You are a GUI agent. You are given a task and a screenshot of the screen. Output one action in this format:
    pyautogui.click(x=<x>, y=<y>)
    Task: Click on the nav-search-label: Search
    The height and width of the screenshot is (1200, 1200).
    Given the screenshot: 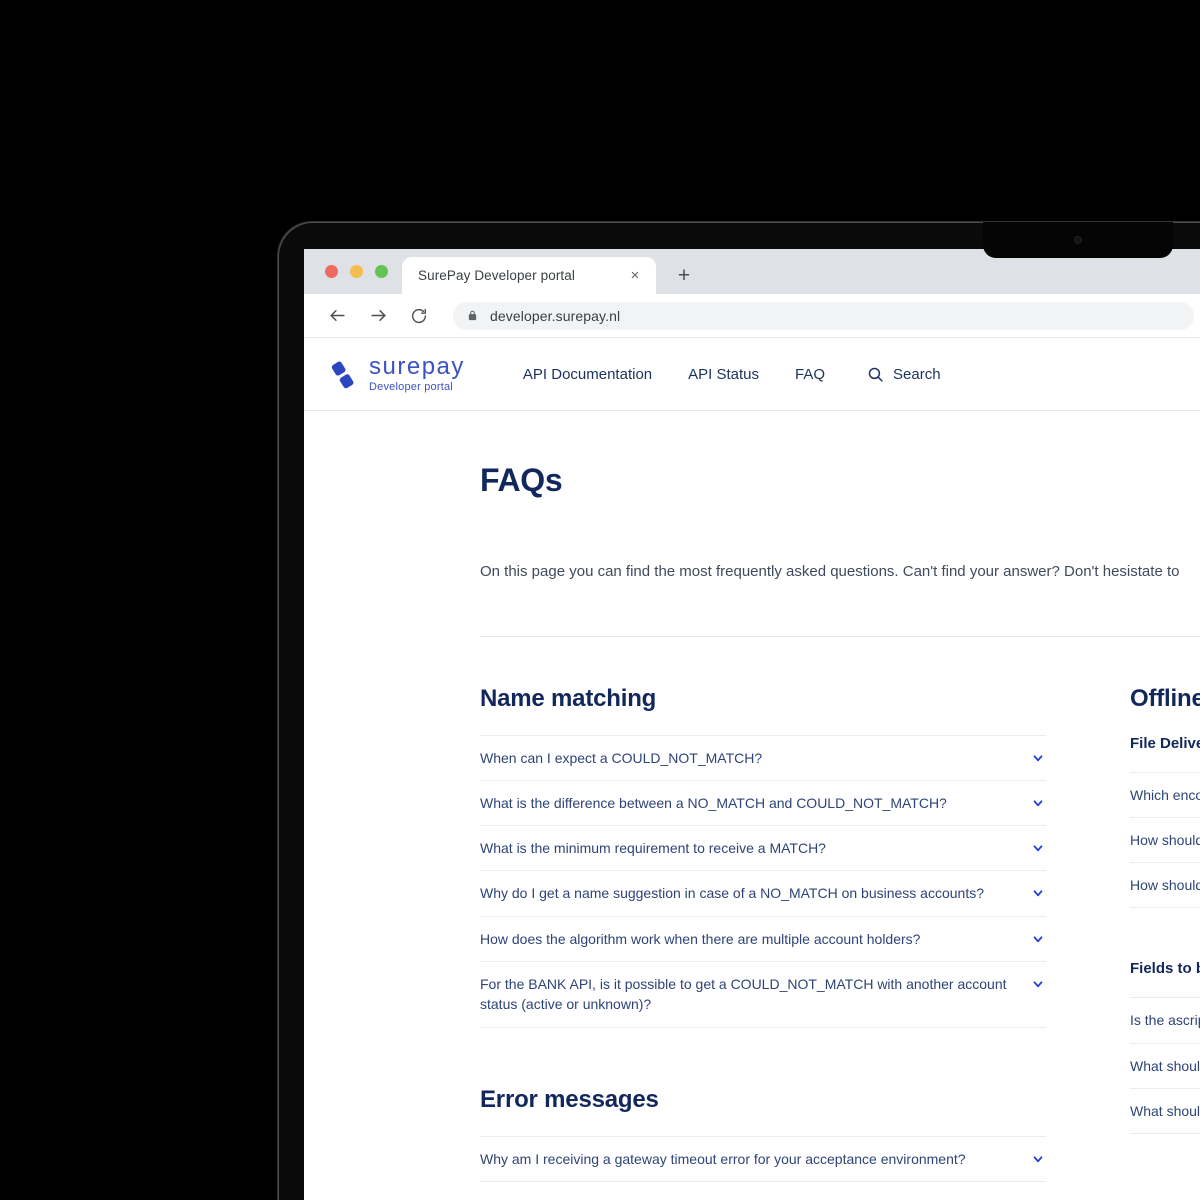 What is the action you would take?
    pyautogui.click(x=917, y=374)
    